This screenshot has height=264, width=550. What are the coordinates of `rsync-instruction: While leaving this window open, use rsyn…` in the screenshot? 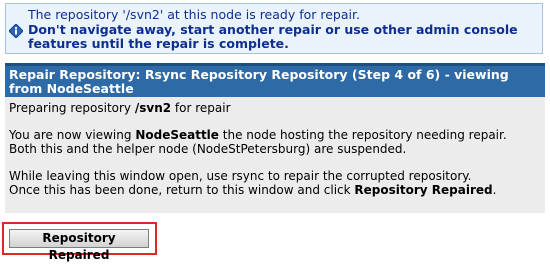 It's located at (240, 176).